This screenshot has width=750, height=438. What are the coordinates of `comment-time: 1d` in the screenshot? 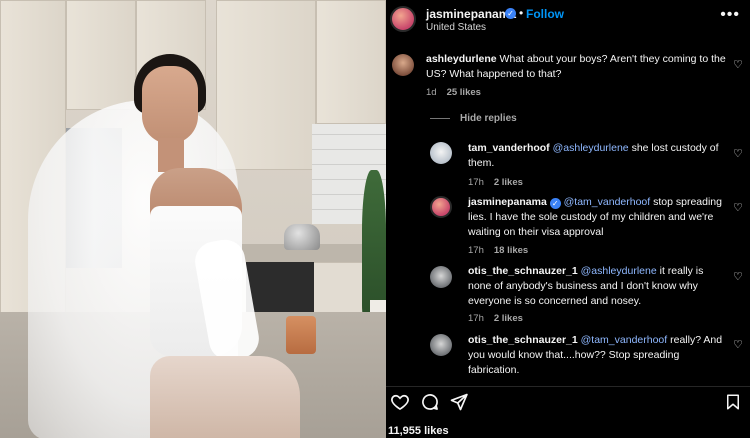 It's located at (431, 92).